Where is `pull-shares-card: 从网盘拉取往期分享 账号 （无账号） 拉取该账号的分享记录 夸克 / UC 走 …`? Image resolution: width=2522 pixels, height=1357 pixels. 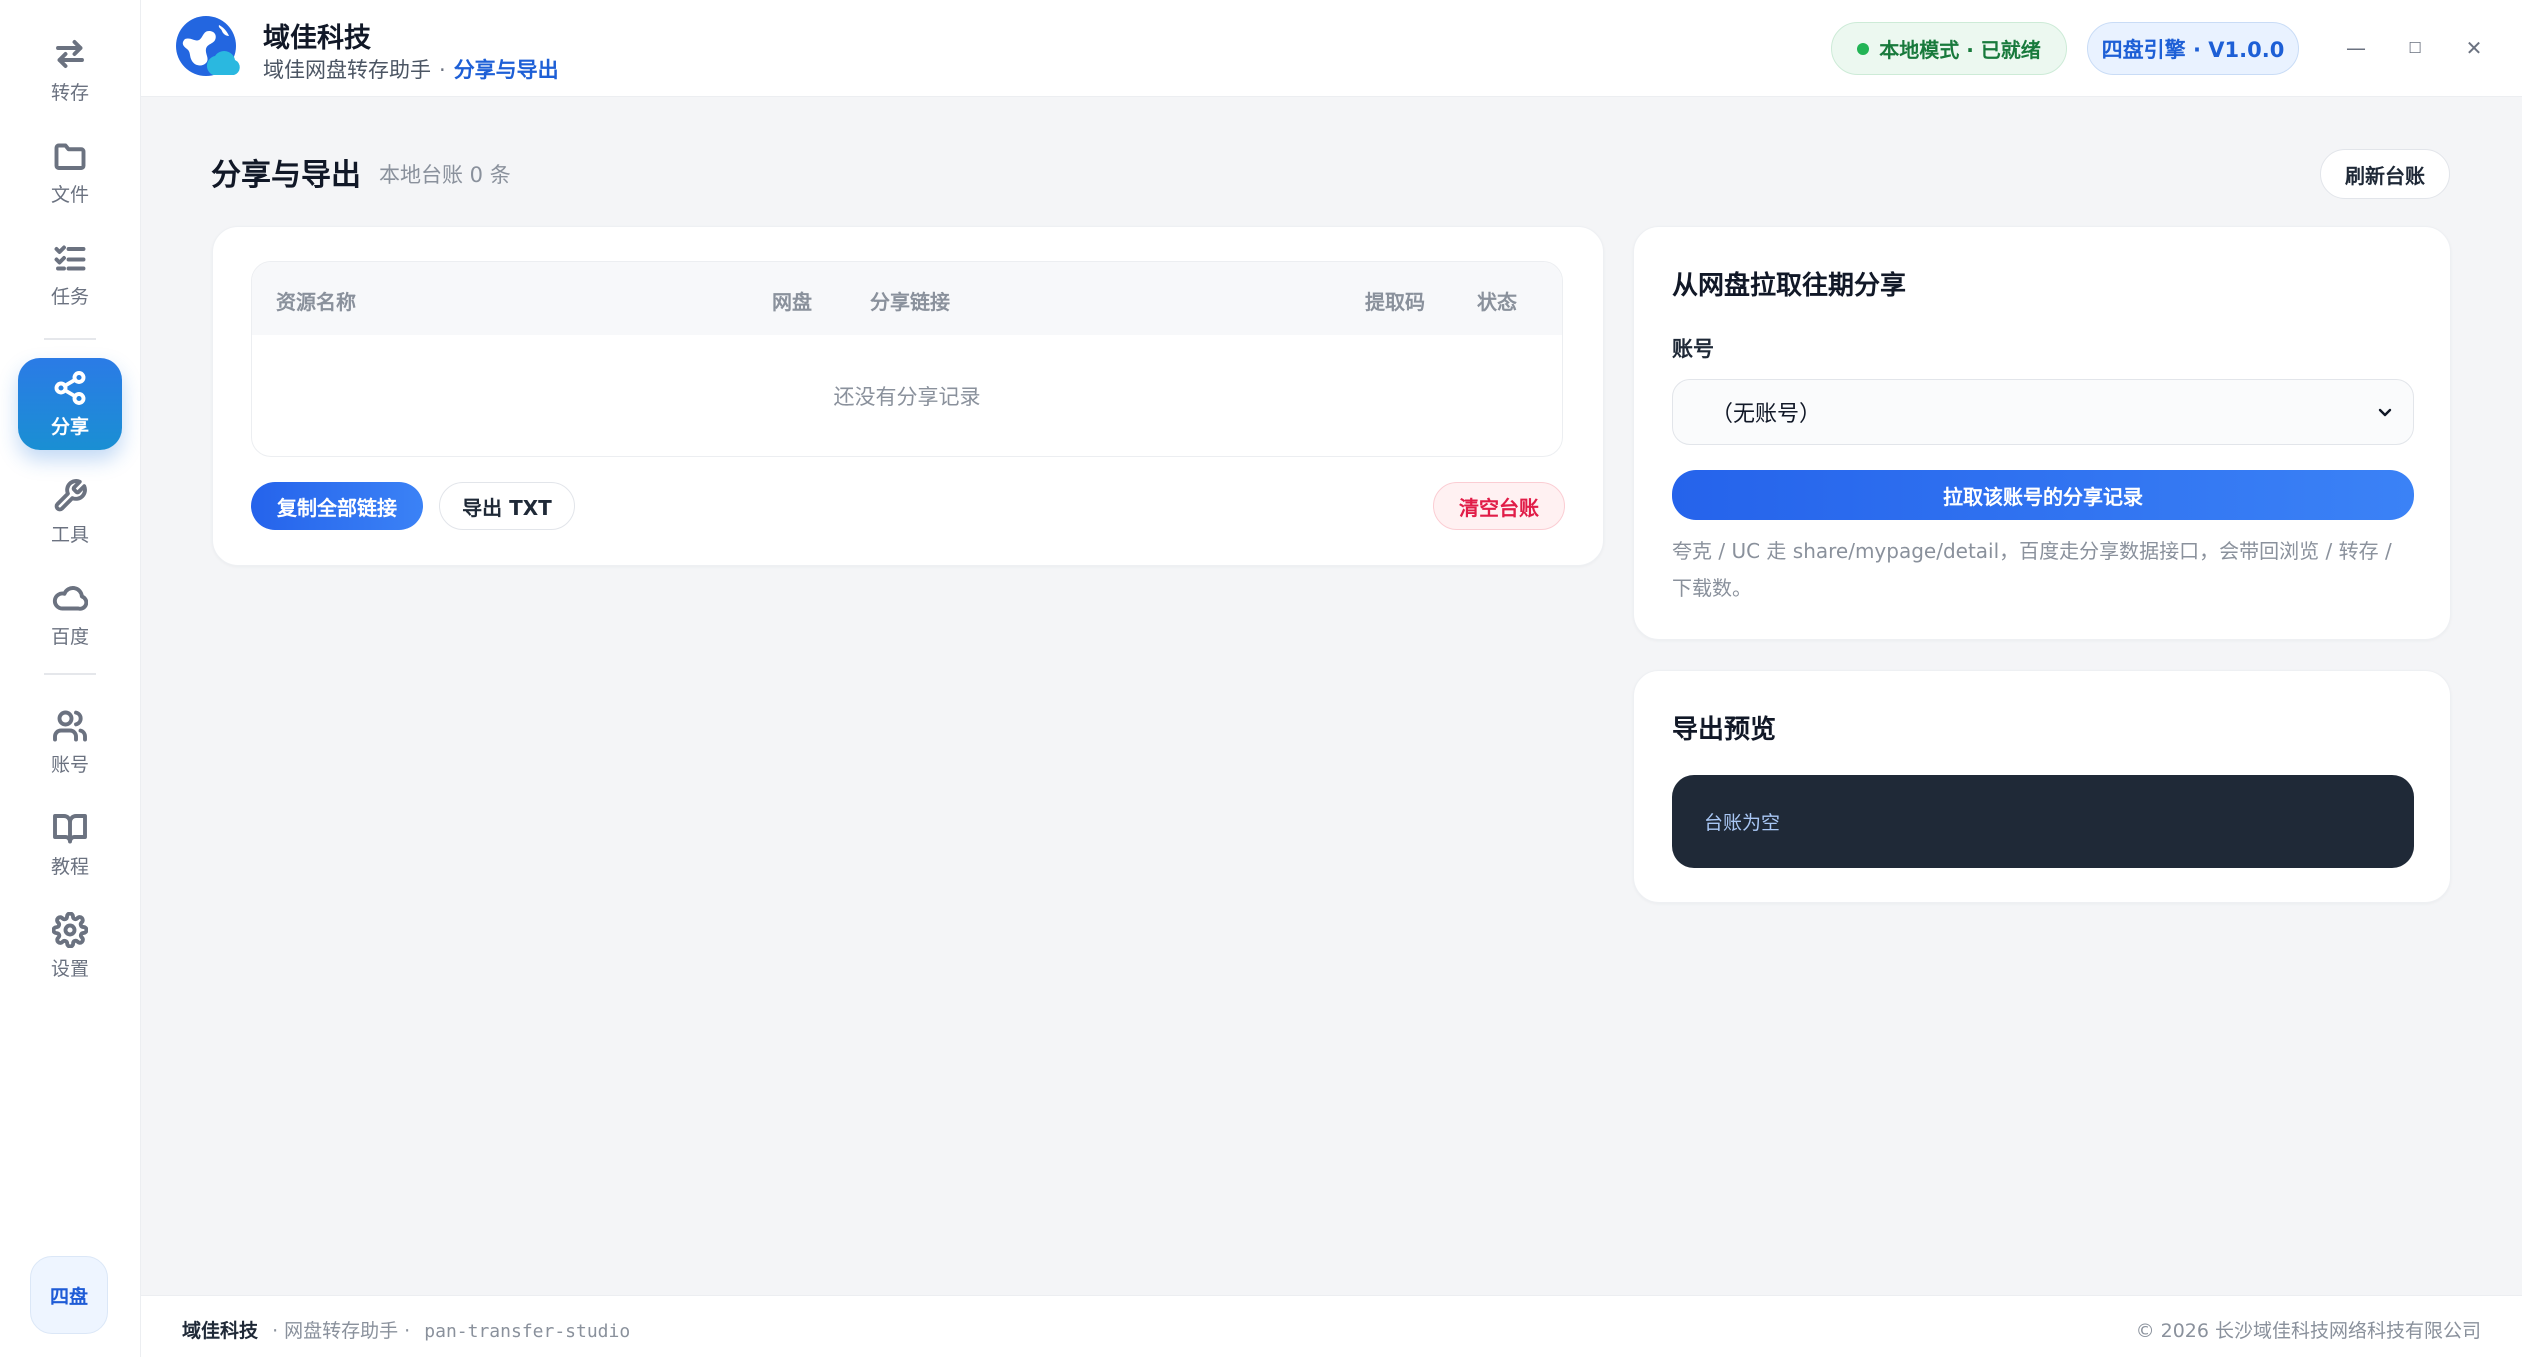 pull-shares-card: 从网盘拉取往期分享 账号 （无账号） 拉取该账号的分享记录 夸克 / UC 走 … is located at coordinates (2042, 433).